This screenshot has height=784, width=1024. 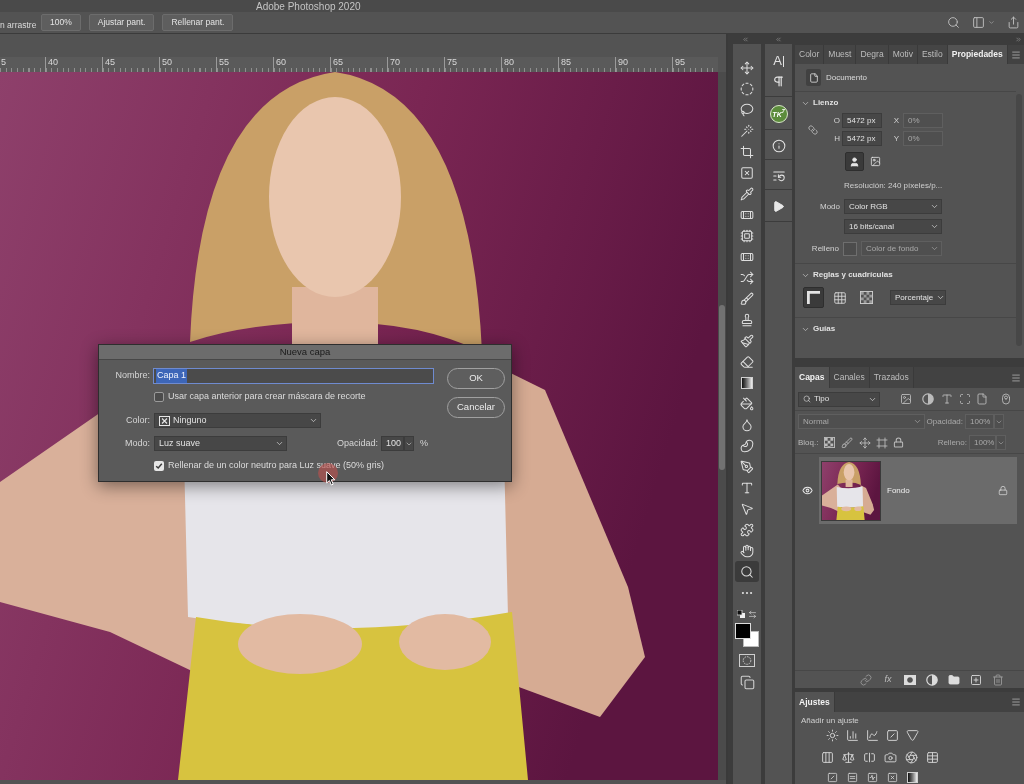 I want to click on frame-icon, so click(x=882, y=442).